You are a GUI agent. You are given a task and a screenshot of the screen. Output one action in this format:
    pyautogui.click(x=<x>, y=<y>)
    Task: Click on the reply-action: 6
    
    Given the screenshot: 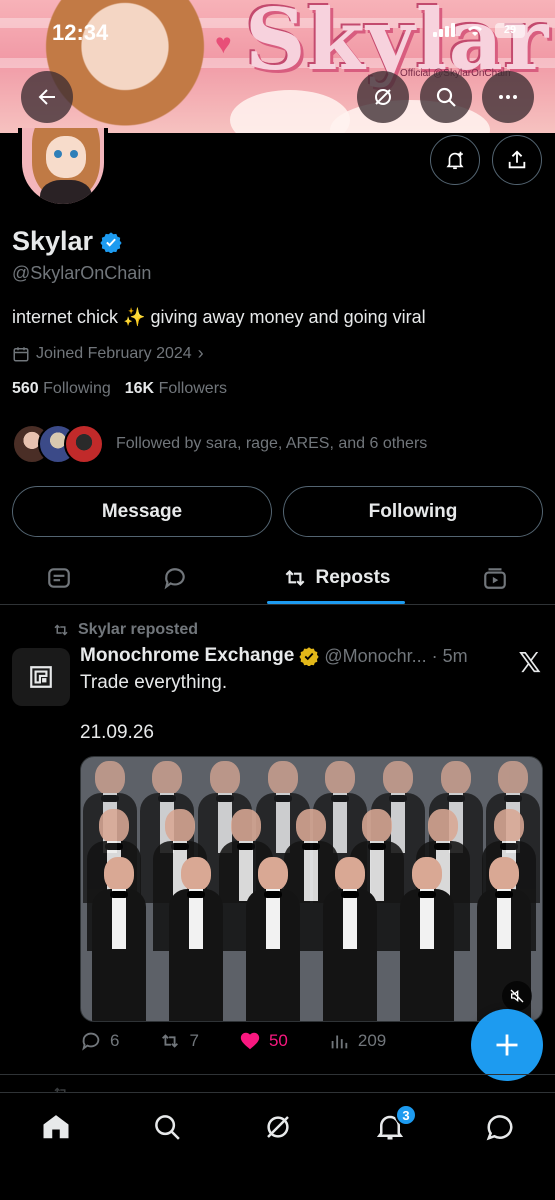 What is the action you would take?
    pyautogui.click(x=99, y=1041)
    